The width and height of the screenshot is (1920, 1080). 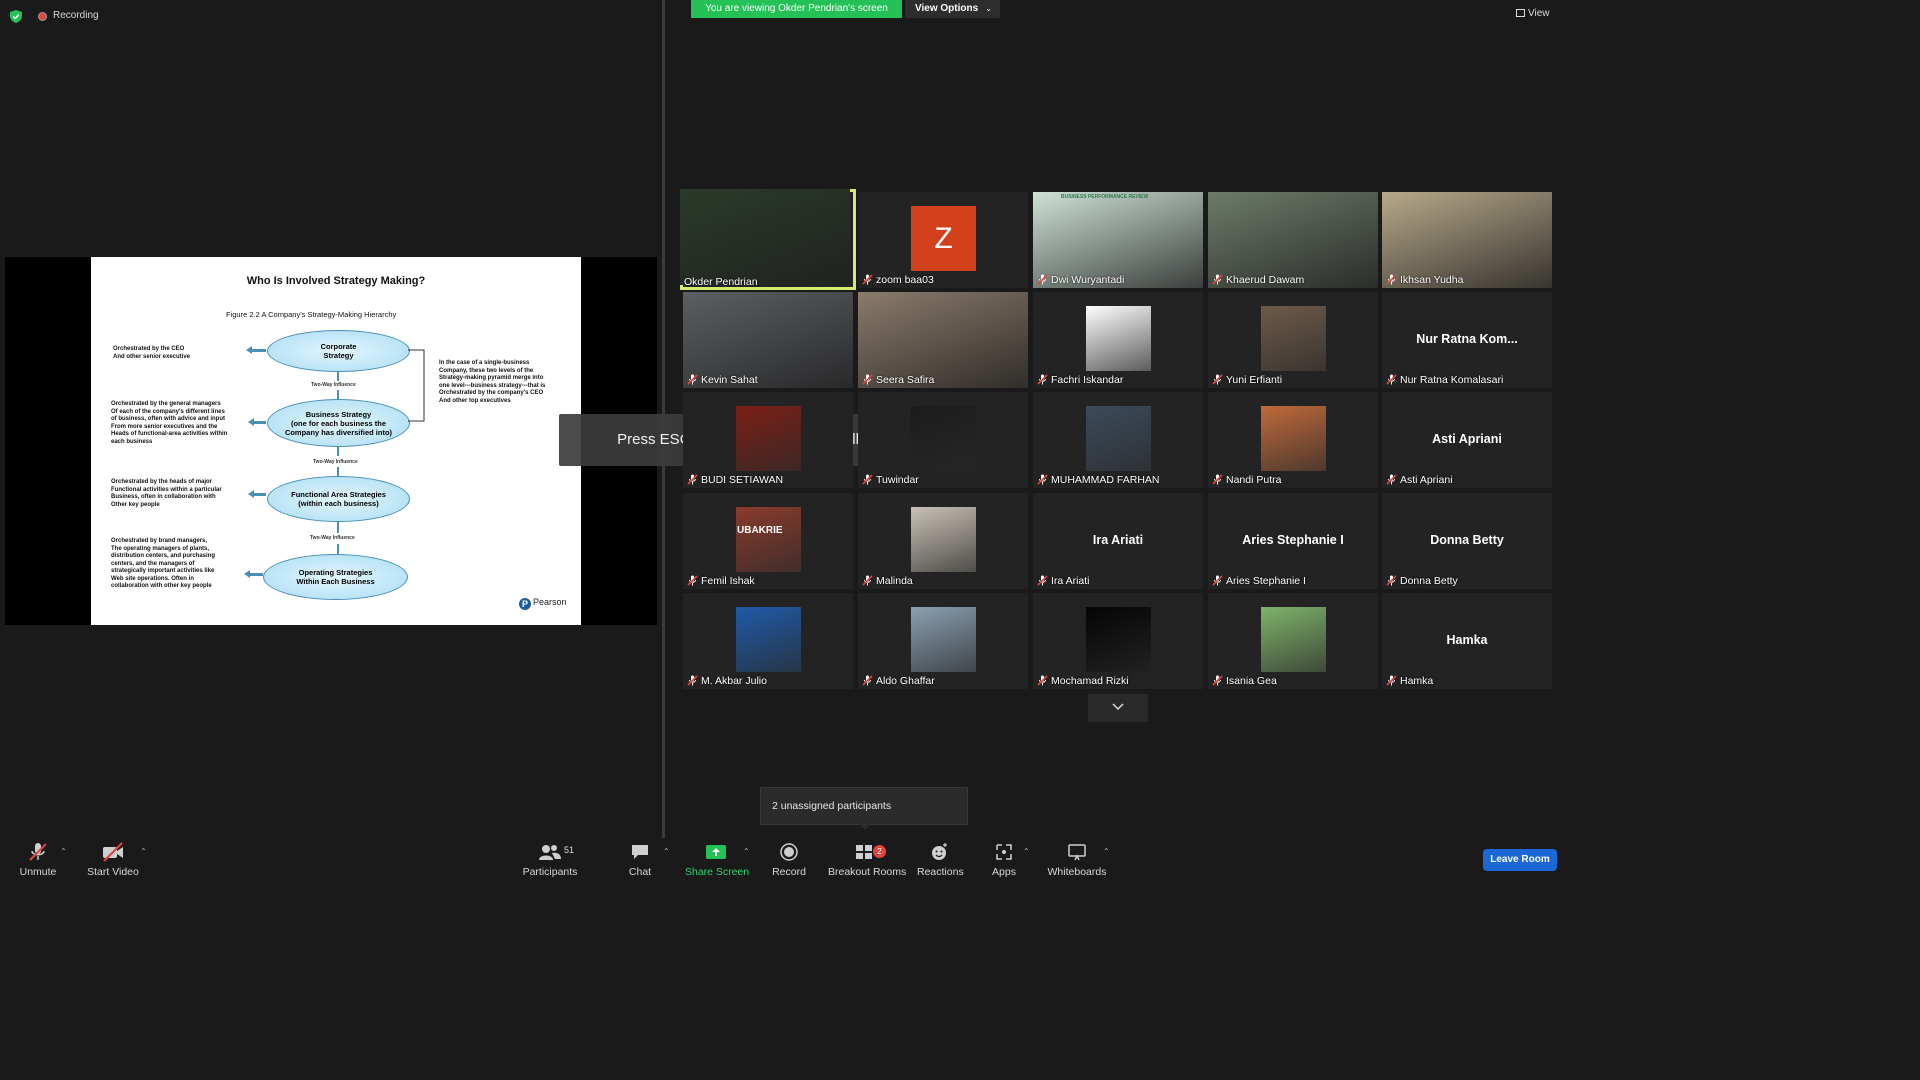 I want to click on participant-tile: Khaerud Dawam, so click(x=1293, y=240).